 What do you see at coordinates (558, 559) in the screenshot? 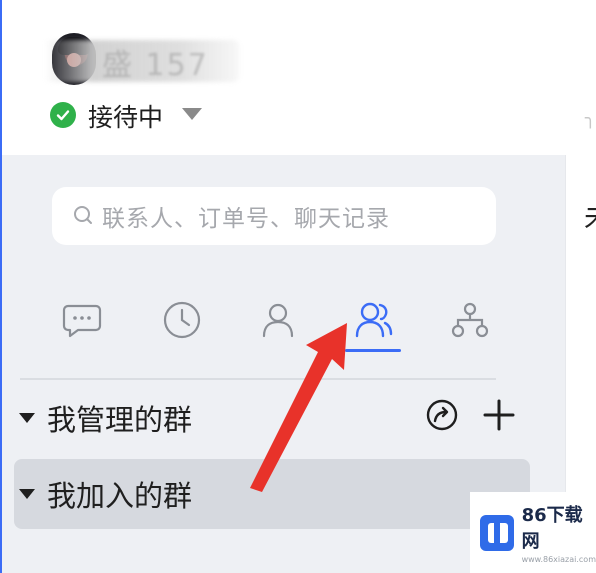
I see `watermark-subtitle: www.86xiazai.com` at bounding box center [558, 559].